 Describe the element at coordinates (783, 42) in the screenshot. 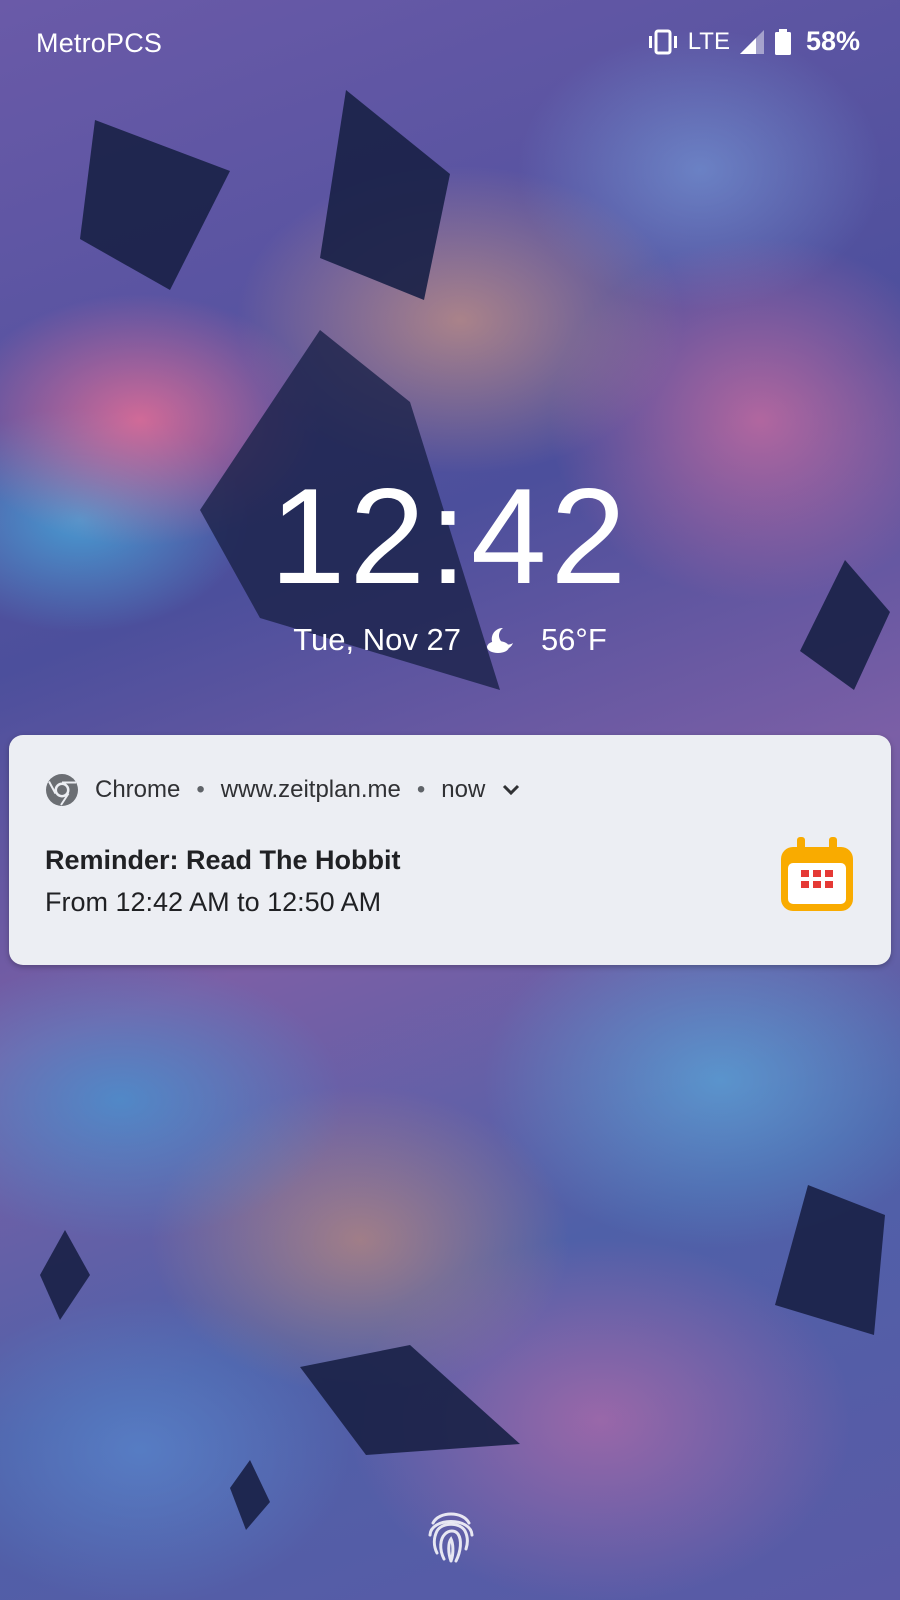

I see `battery-icon` at that location.